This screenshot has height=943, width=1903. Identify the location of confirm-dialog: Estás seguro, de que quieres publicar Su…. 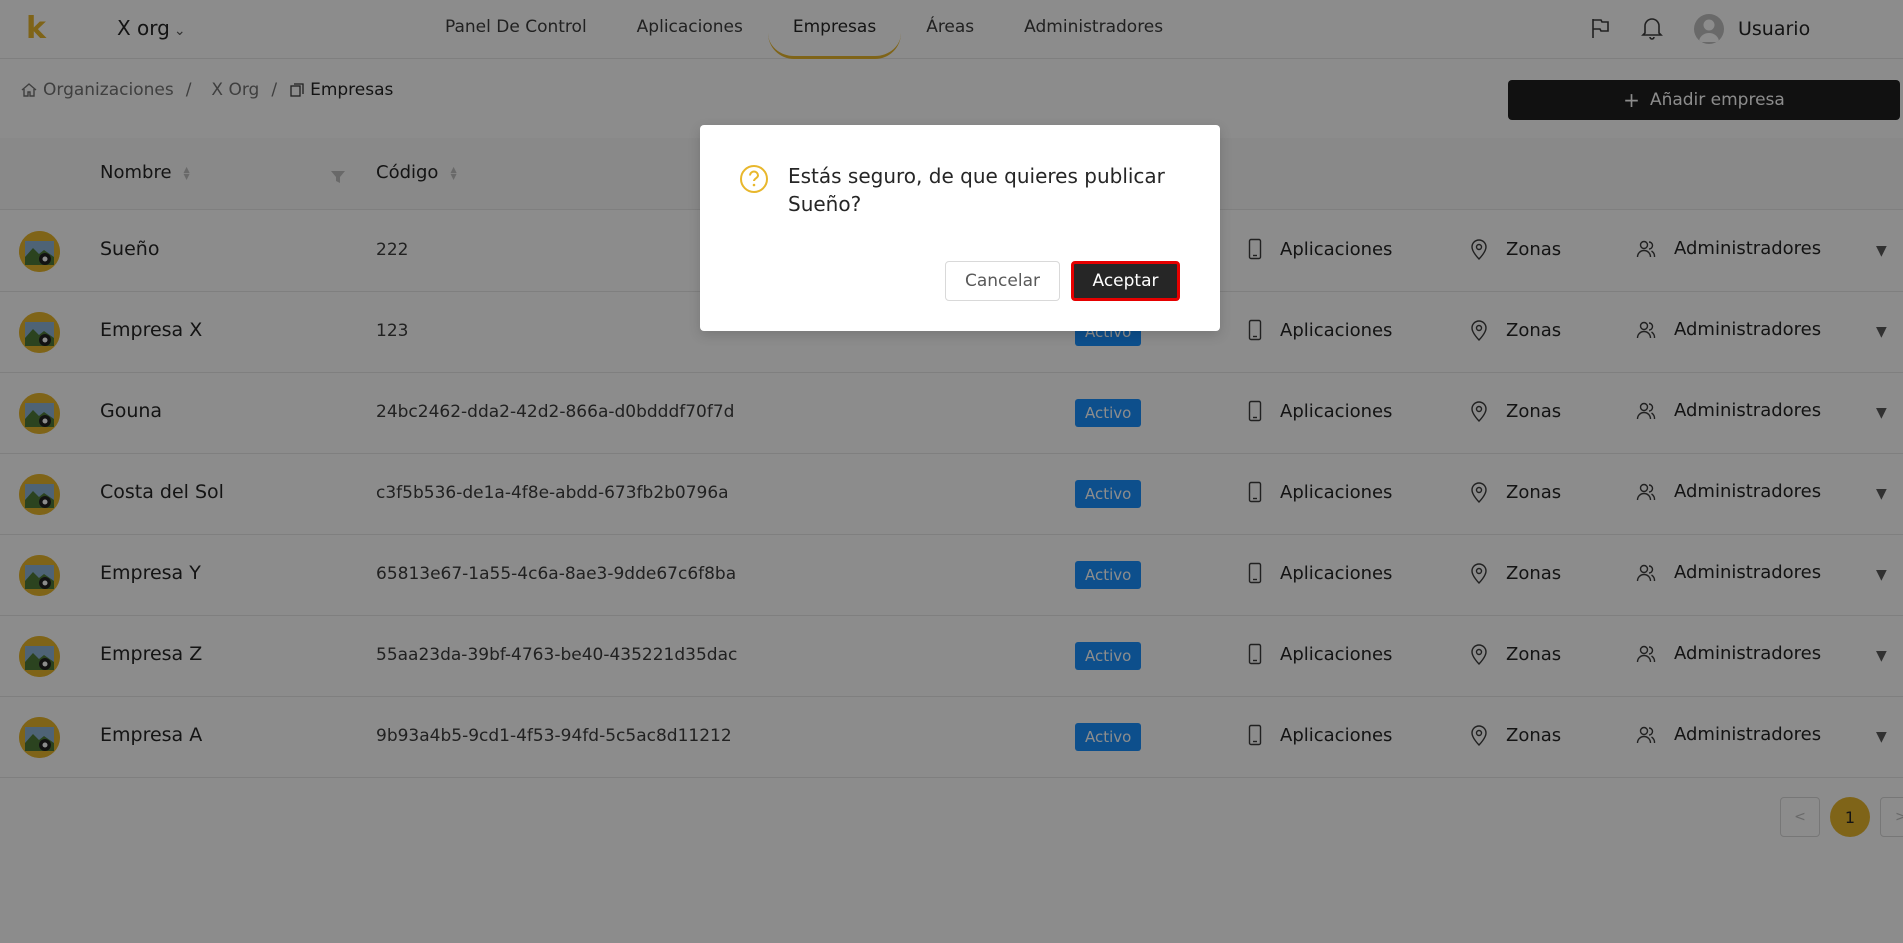
(960, 228).